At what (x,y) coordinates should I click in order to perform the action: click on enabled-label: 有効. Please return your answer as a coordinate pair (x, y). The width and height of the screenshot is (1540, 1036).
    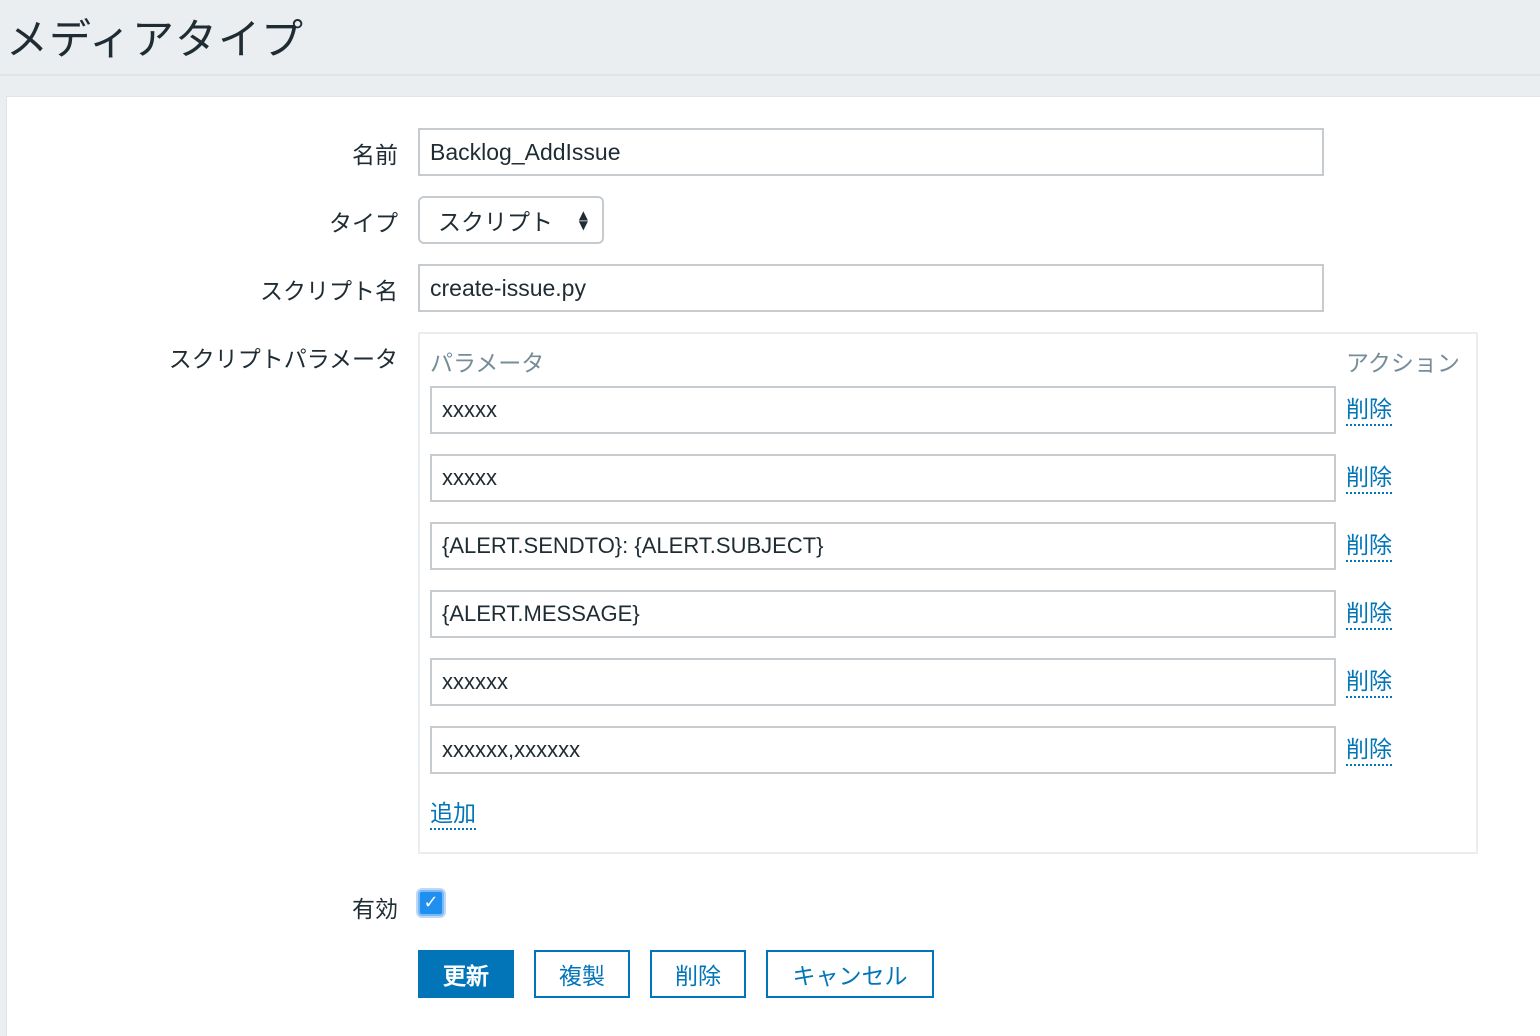
    Looking at the image, I should click on (375, 910).